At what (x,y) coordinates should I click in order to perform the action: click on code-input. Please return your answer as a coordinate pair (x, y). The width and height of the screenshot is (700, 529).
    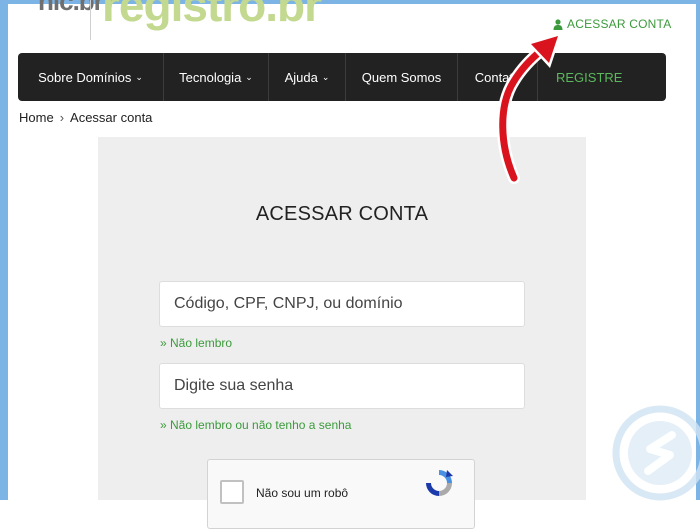
    Looking at the image, I should click on (342, 304).